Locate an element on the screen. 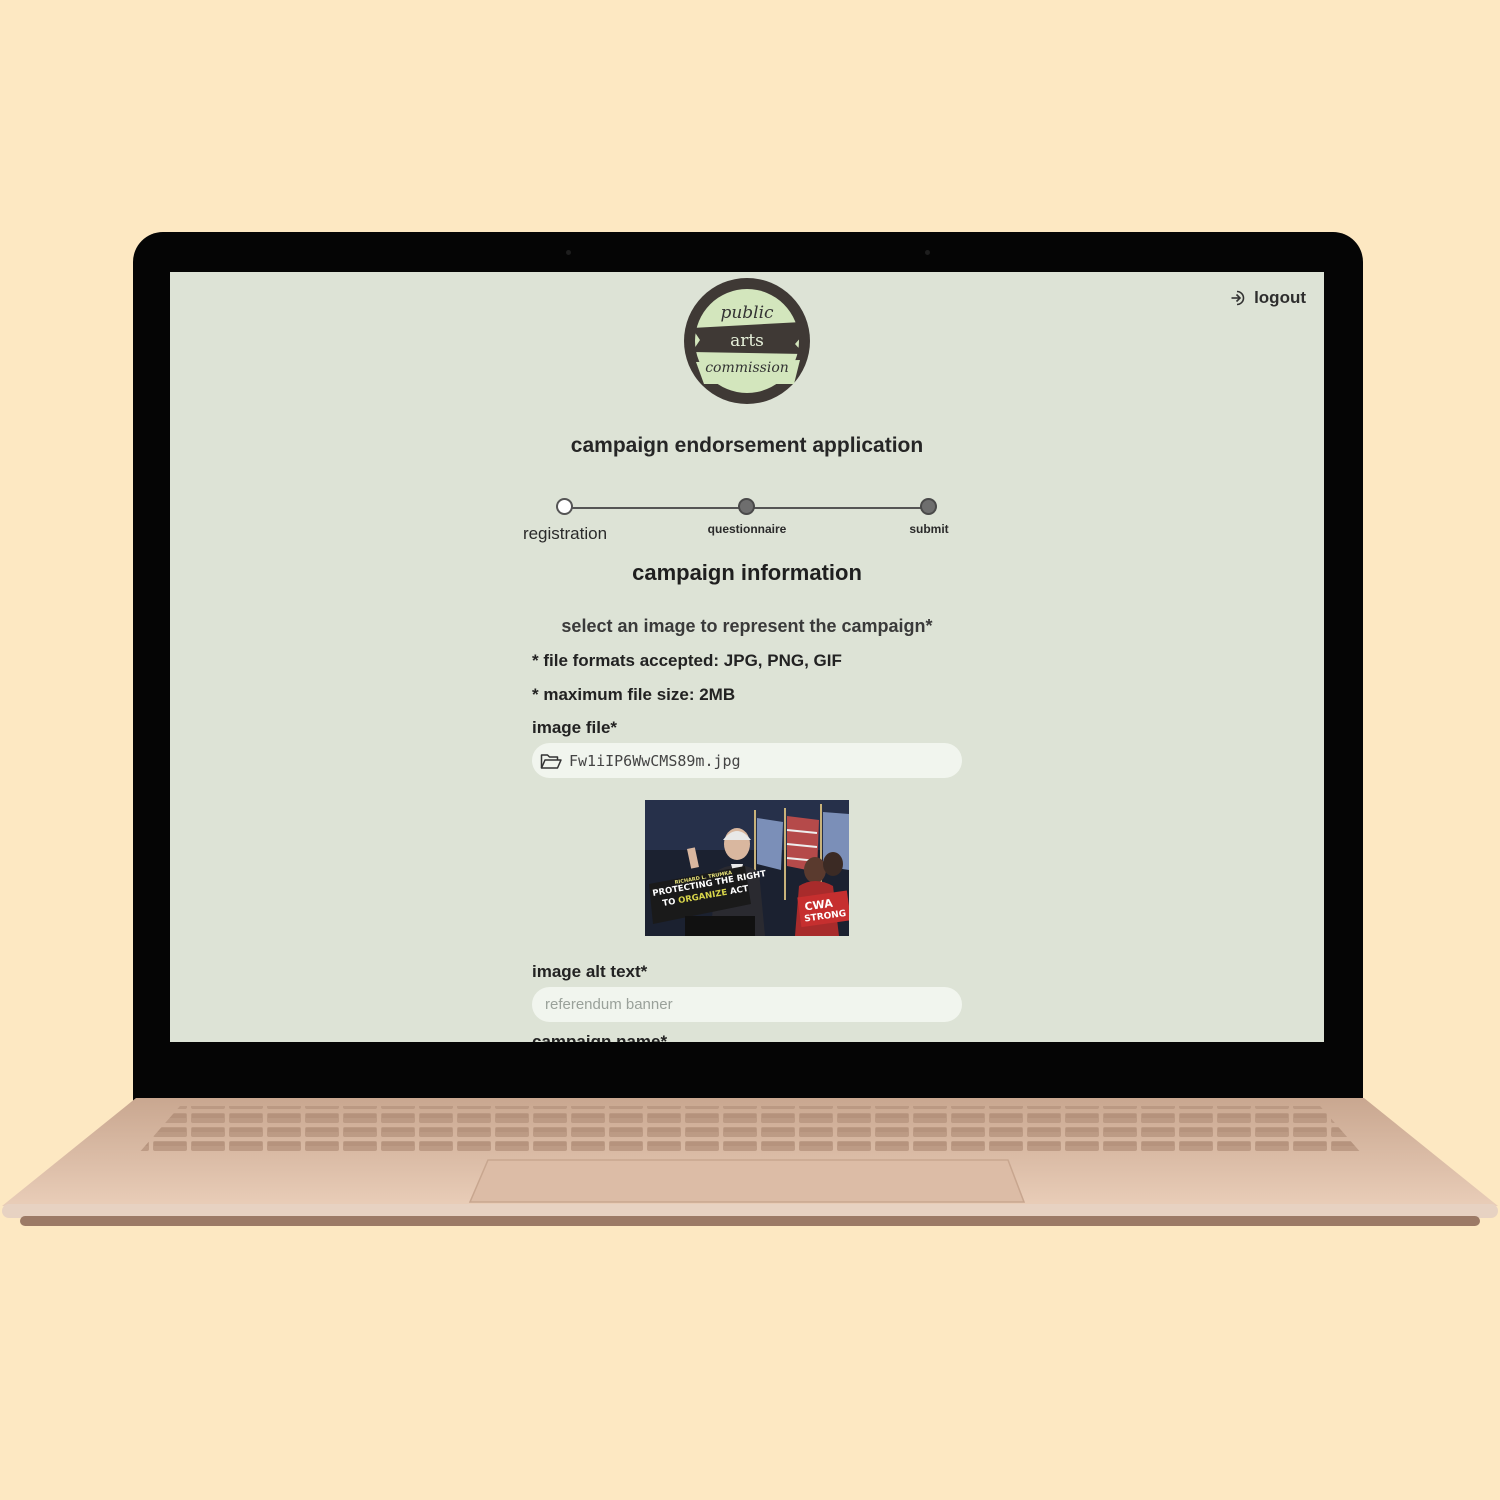 The width and height of the screenshot is (1500, 1500). file-size-note: * maximum file size: 2MB is located at coordinates (634, 694).